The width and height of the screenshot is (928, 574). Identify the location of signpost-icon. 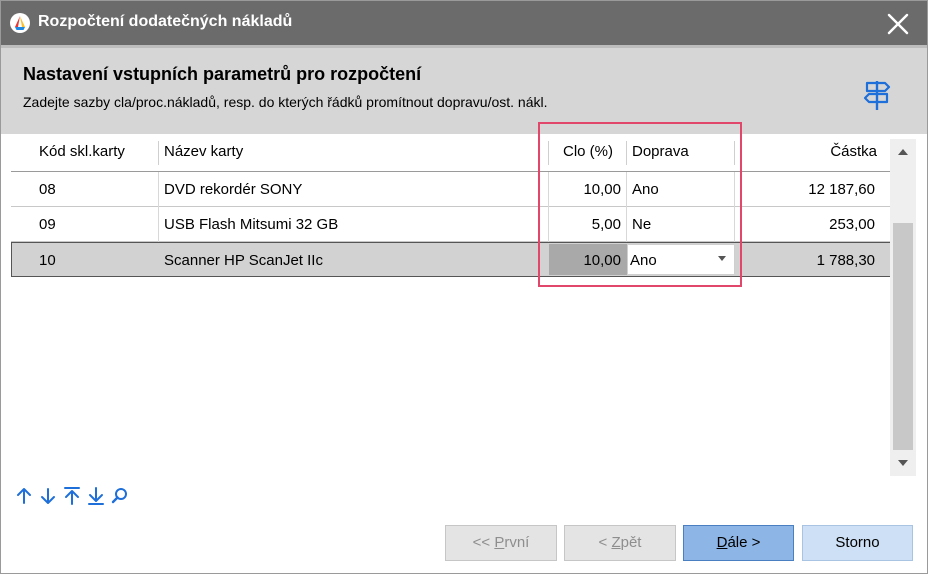
(877, 95).